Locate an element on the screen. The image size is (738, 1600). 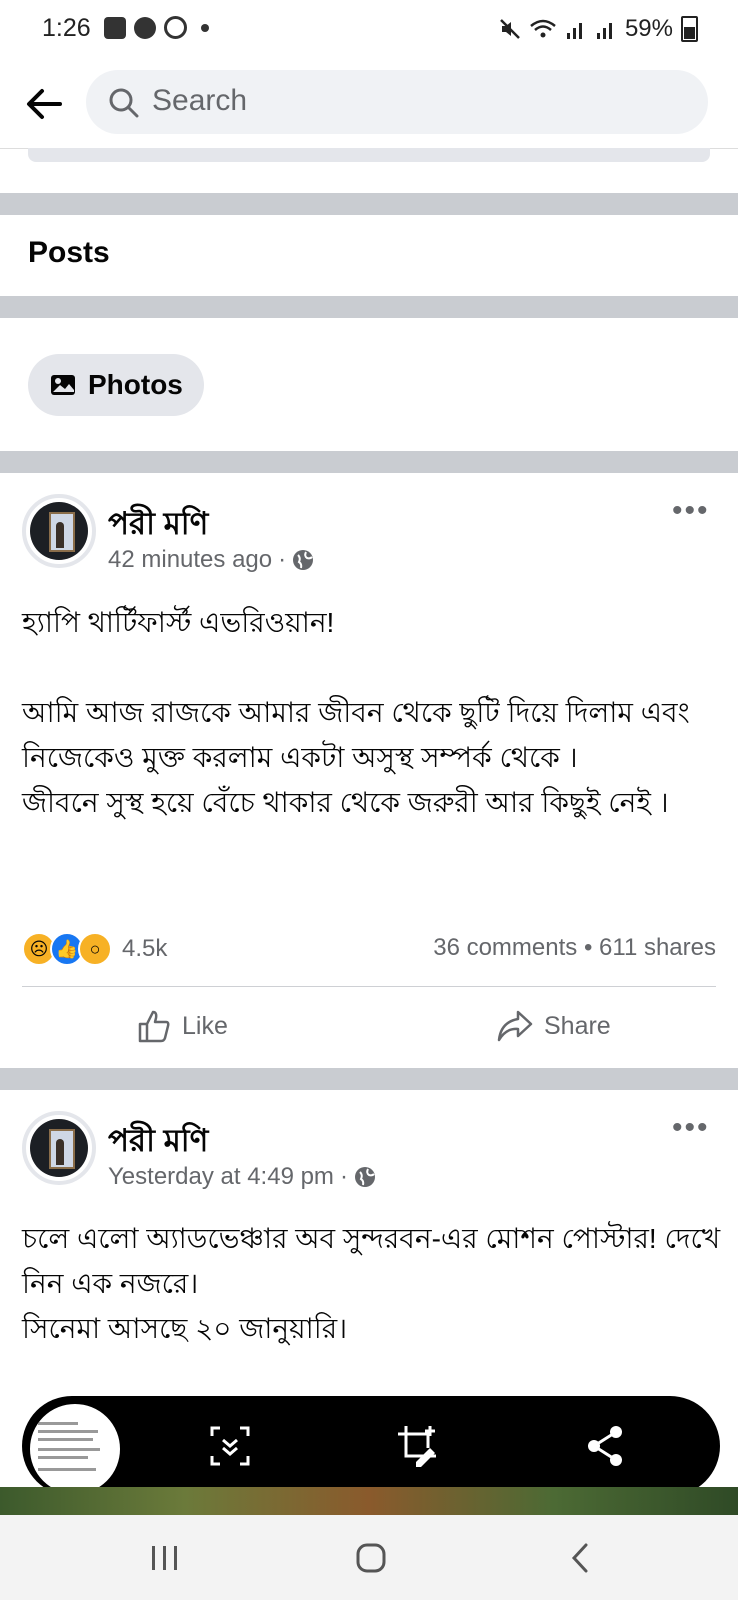
like-label: Like is located at coordinates (205, 1025).